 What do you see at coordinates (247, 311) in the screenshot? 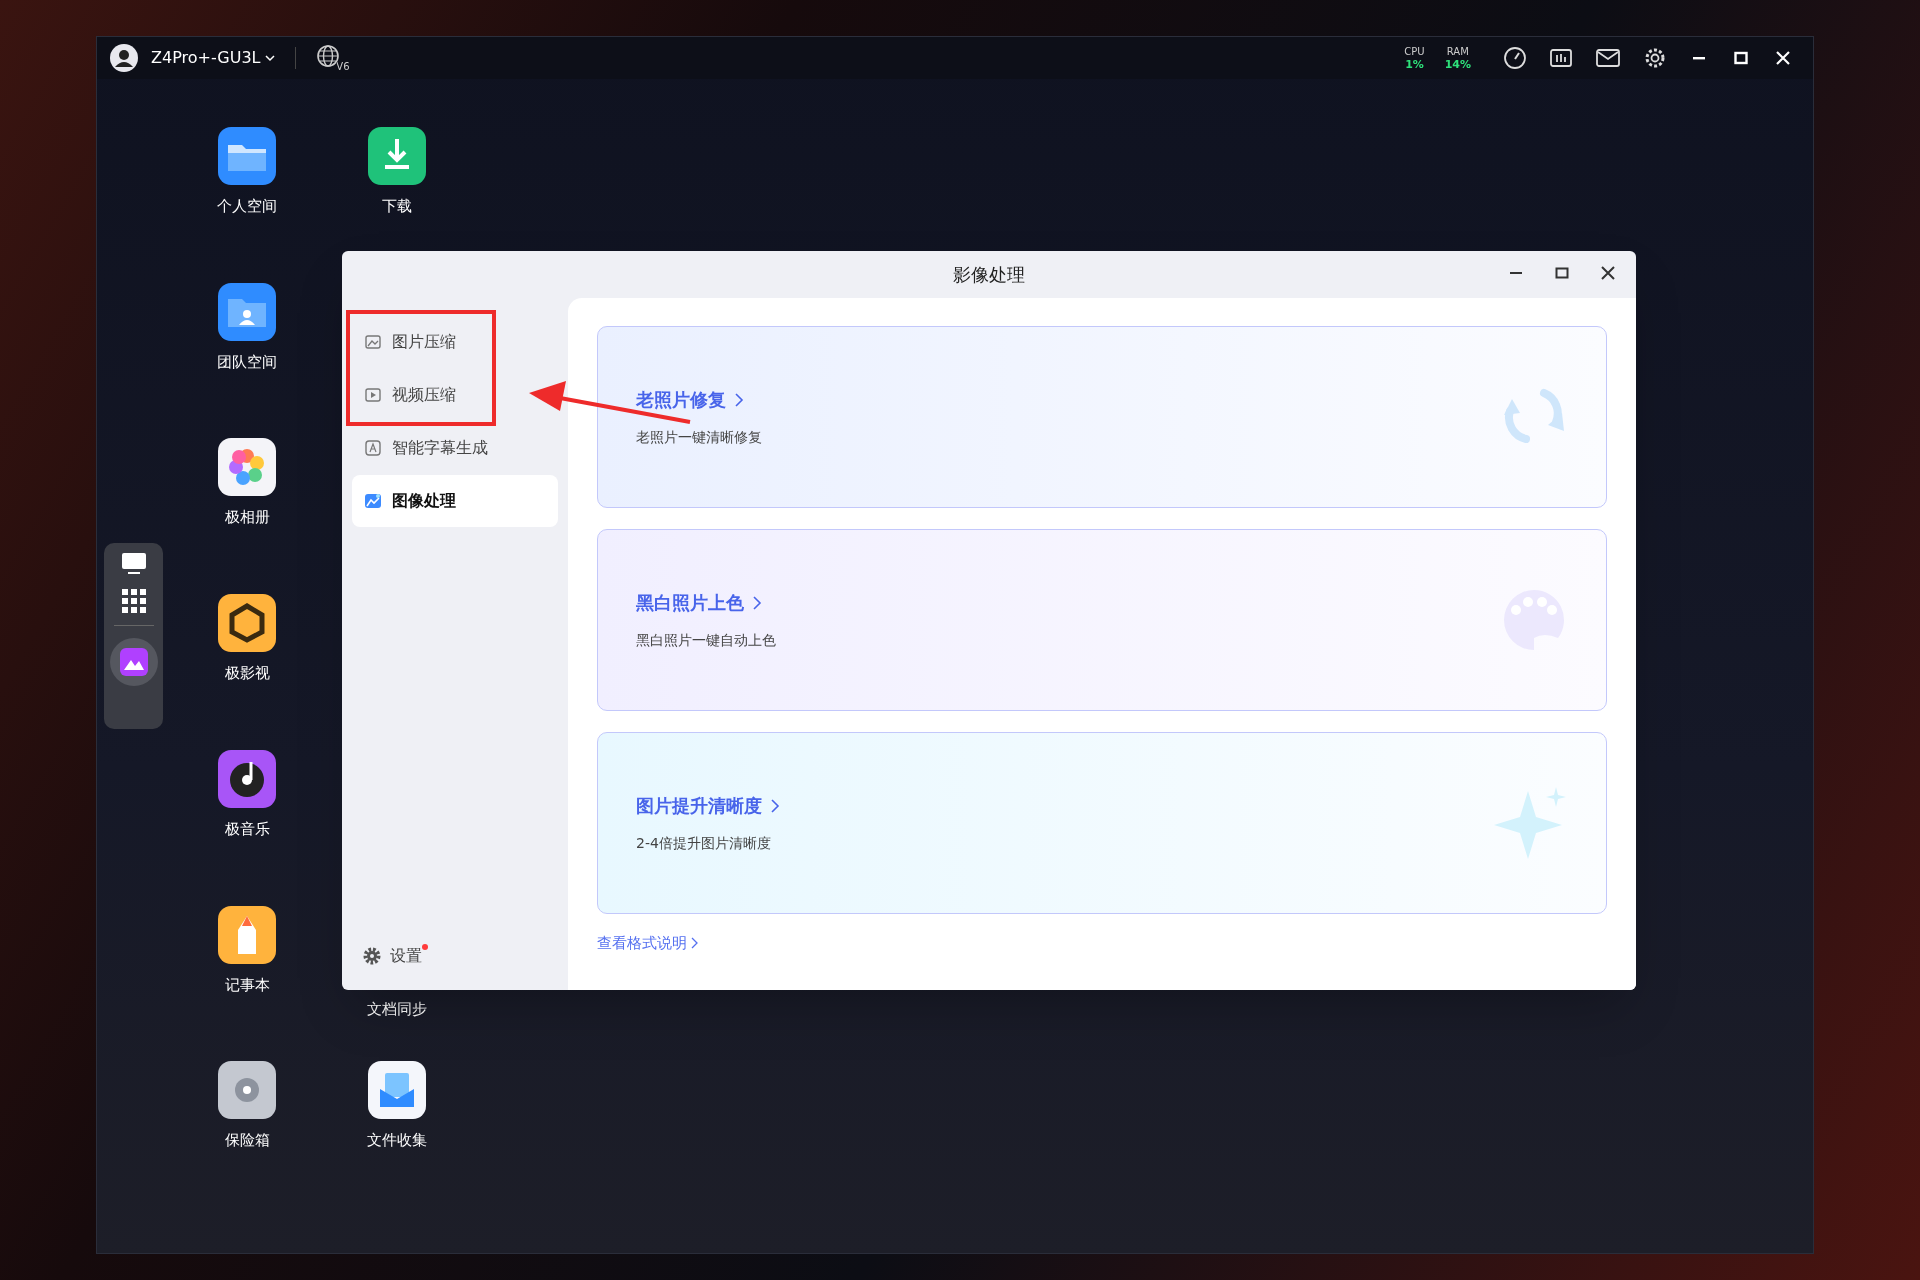
I see `team-folder-icon` at bounding box center [247, 311].